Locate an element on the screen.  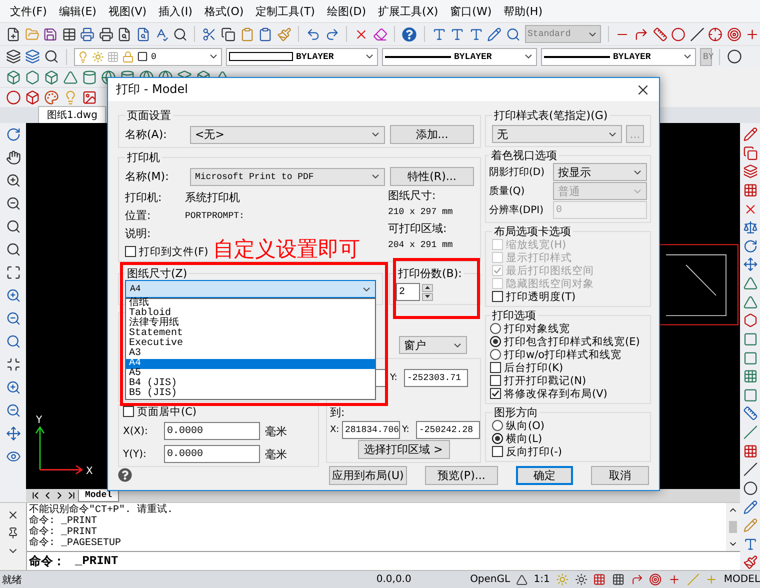
field-label: 质量(Q) is located at coordinates (507, 191).